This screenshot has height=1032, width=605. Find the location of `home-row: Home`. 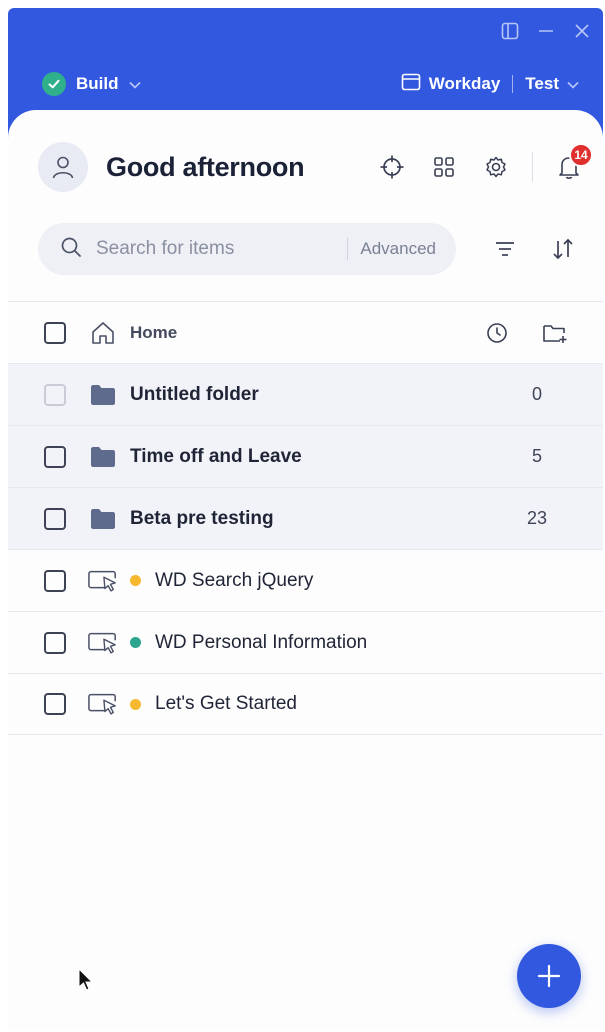

home-row: Home is located at coordinates (305, 332).